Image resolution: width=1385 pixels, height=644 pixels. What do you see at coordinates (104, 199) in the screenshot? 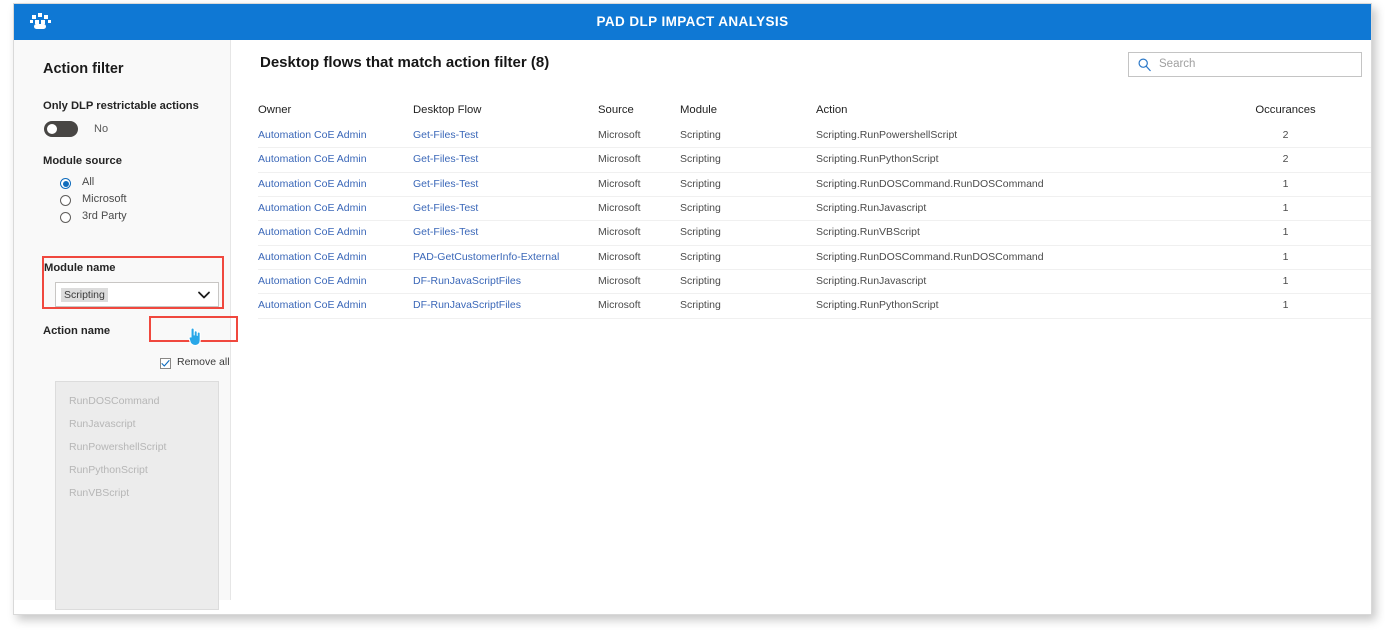
I see `radio-label: Microsoft` at bounding box center [104, 199].